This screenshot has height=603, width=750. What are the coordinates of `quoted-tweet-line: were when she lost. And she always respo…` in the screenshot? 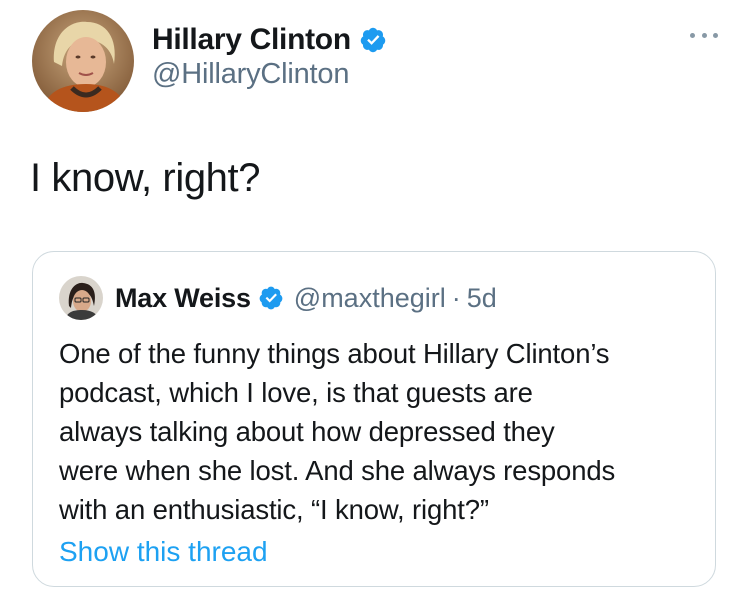 It's located at (337, 470).